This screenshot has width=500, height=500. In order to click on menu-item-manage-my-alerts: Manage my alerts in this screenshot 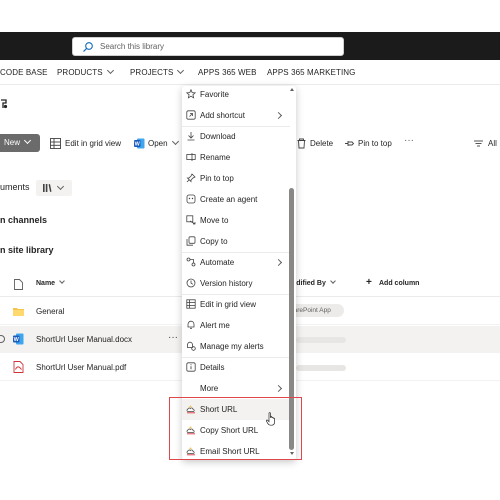, I will do `click(236, 346)`.